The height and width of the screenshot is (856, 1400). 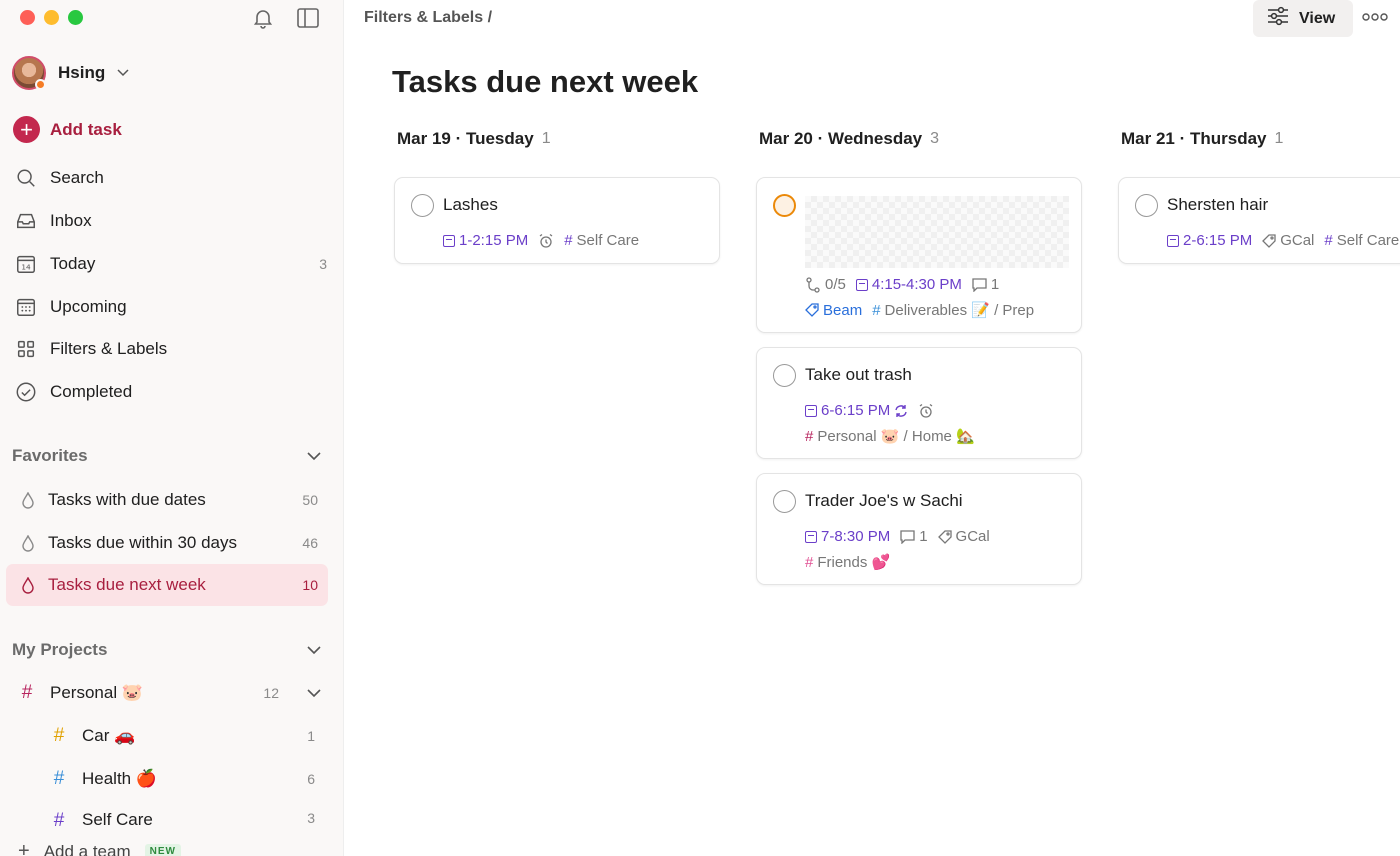 What do you see at coordinates (166, 650) in the screenshot?
I see `projects-section-header: My Projects` at bounding box center [166, 650].